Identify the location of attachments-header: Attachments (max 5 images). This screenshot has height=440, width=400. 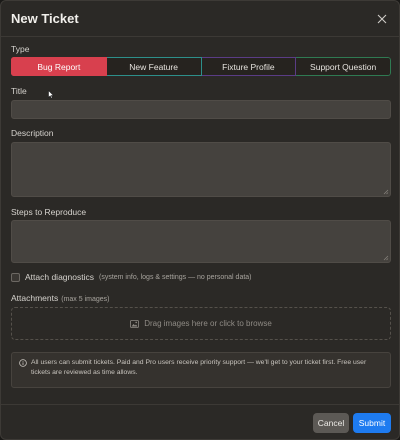
(60, 298).